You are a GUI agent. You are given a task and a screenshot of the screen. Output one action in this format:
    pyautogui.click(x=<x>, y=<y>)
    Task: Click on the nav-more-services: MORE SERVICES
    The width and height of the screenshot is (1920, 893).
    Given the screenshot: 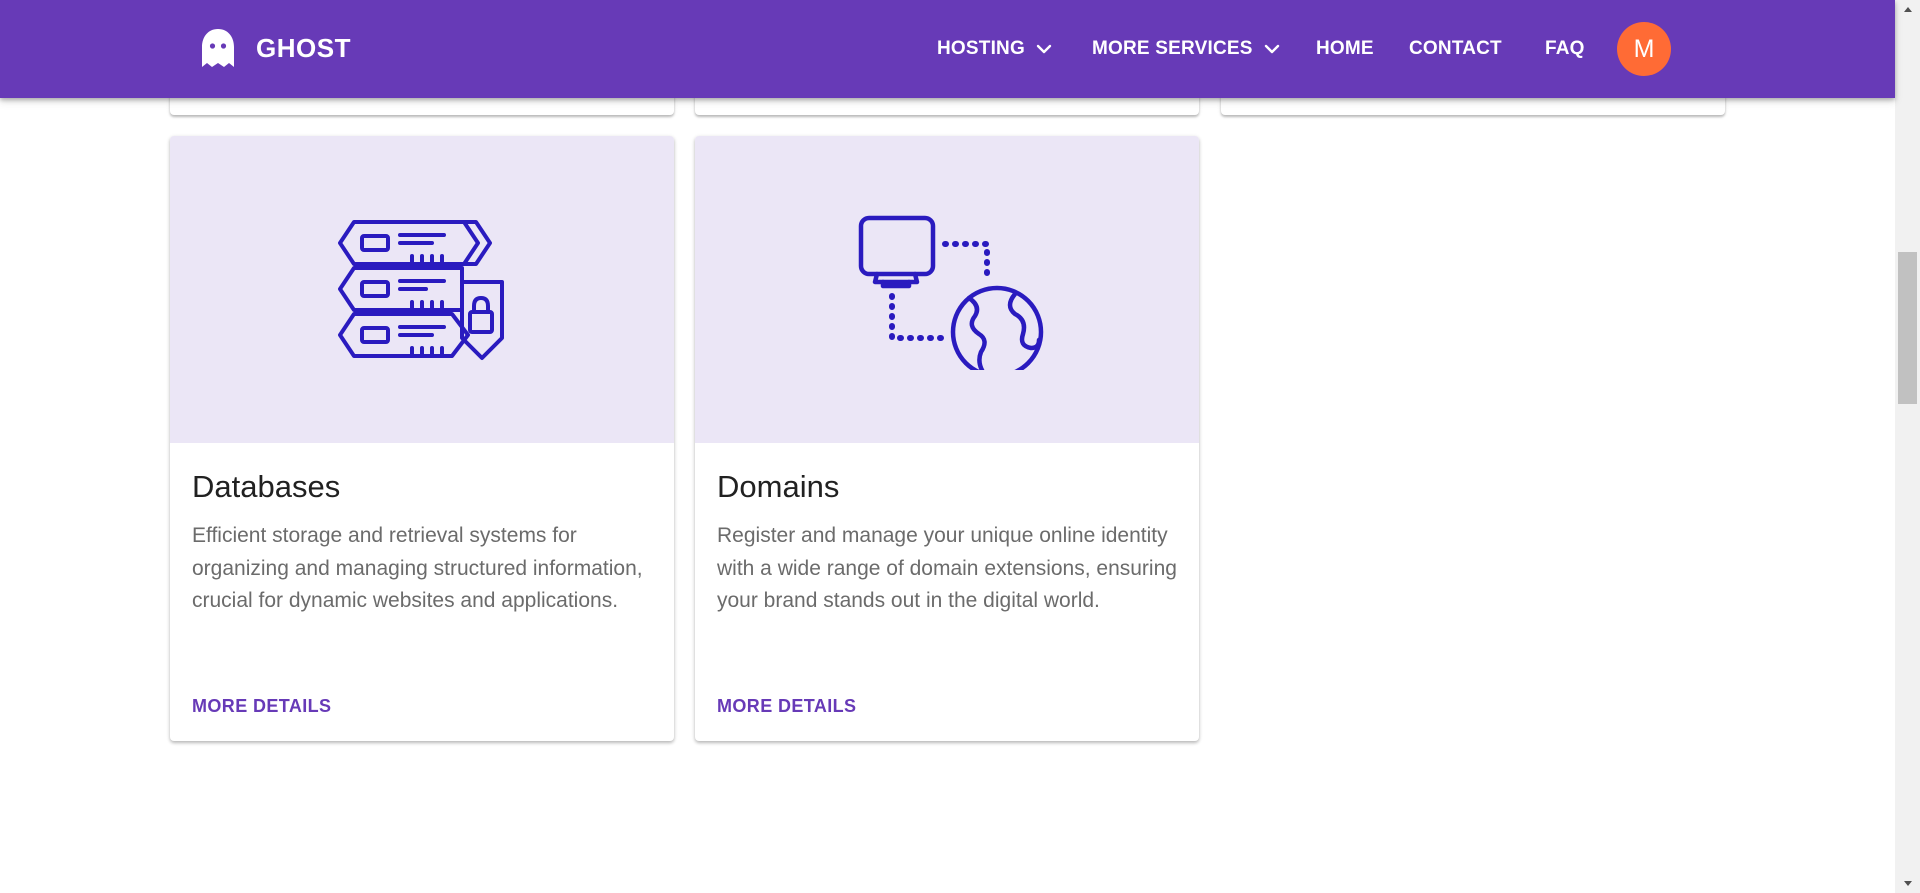 What is the action you would take?
    pyautogui.click(x=1186, y=49)
    